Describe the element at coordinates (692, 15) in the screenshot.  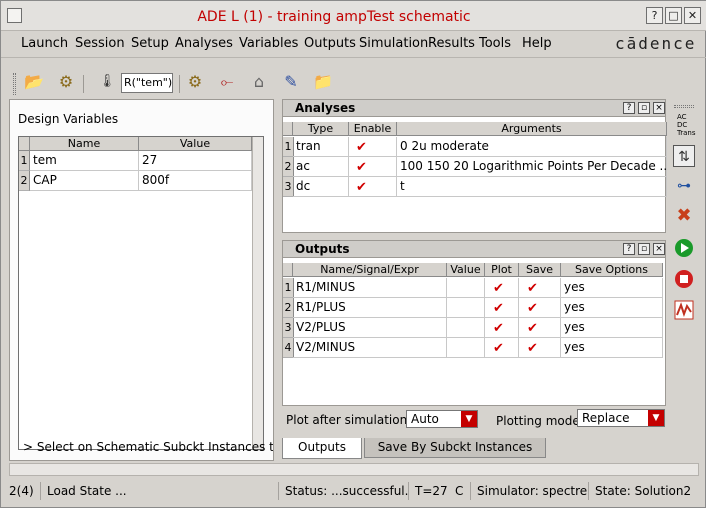
I see `close-button: ✕` at that location.